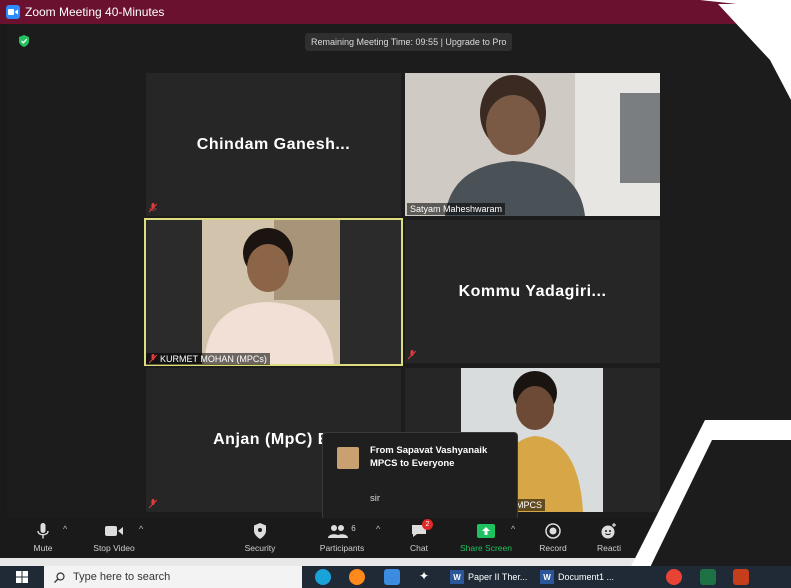 The height and width of the screenshot is (588, 791). I want to click on record-button: Record, so click(553, 538).